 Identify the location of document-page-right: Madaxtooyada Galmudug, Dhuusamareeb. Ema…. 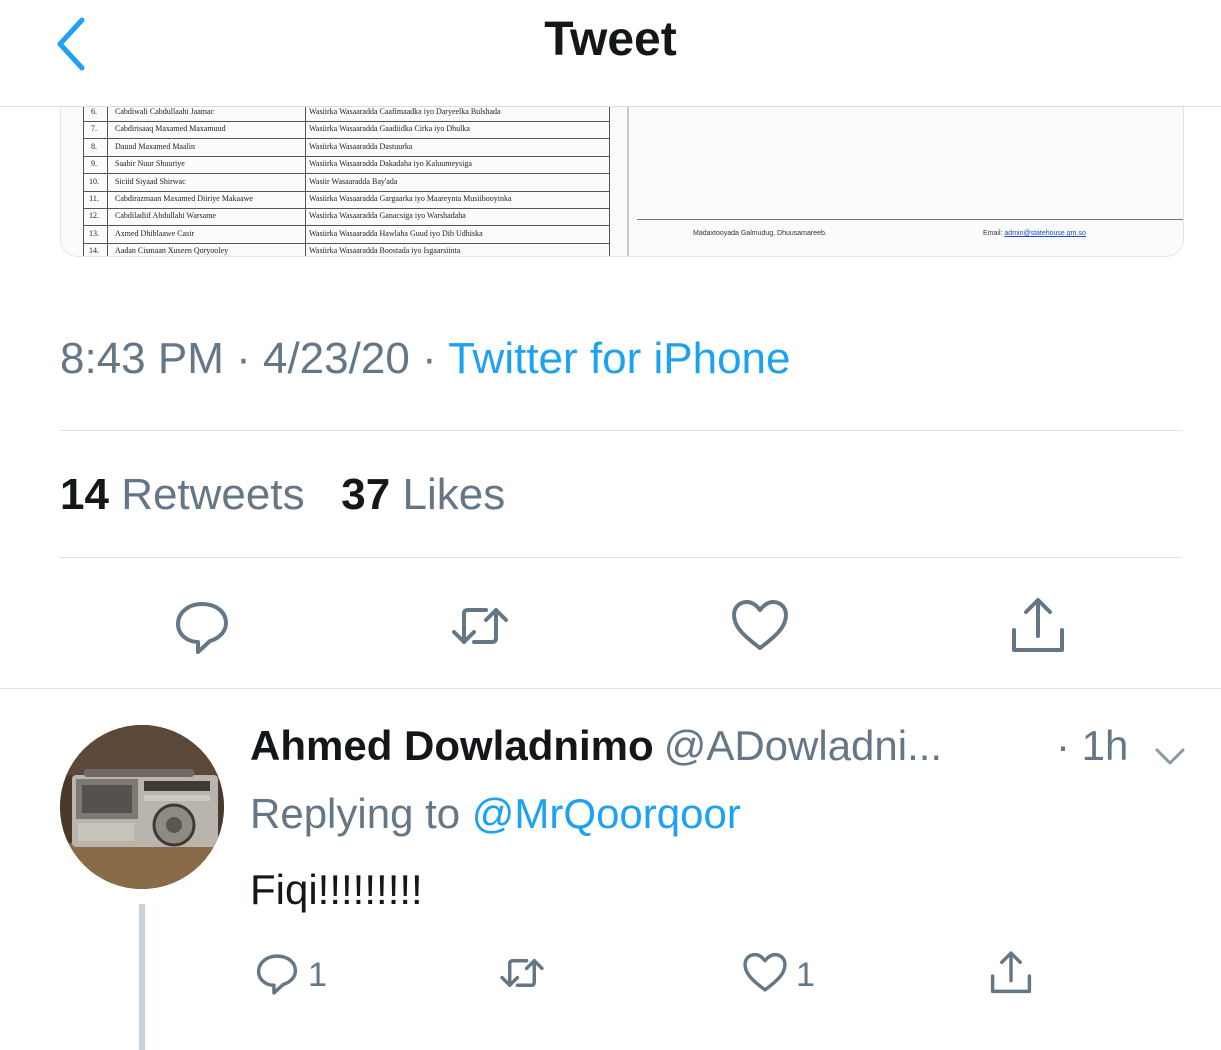
(910, 181).